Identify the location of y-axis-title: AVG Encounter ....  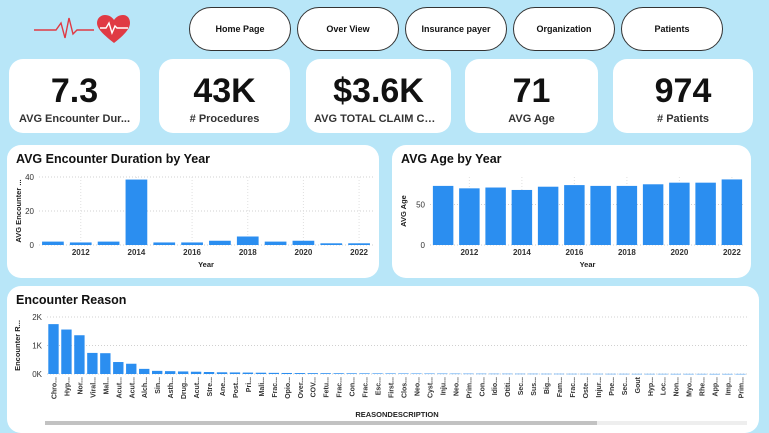
(18, 210).